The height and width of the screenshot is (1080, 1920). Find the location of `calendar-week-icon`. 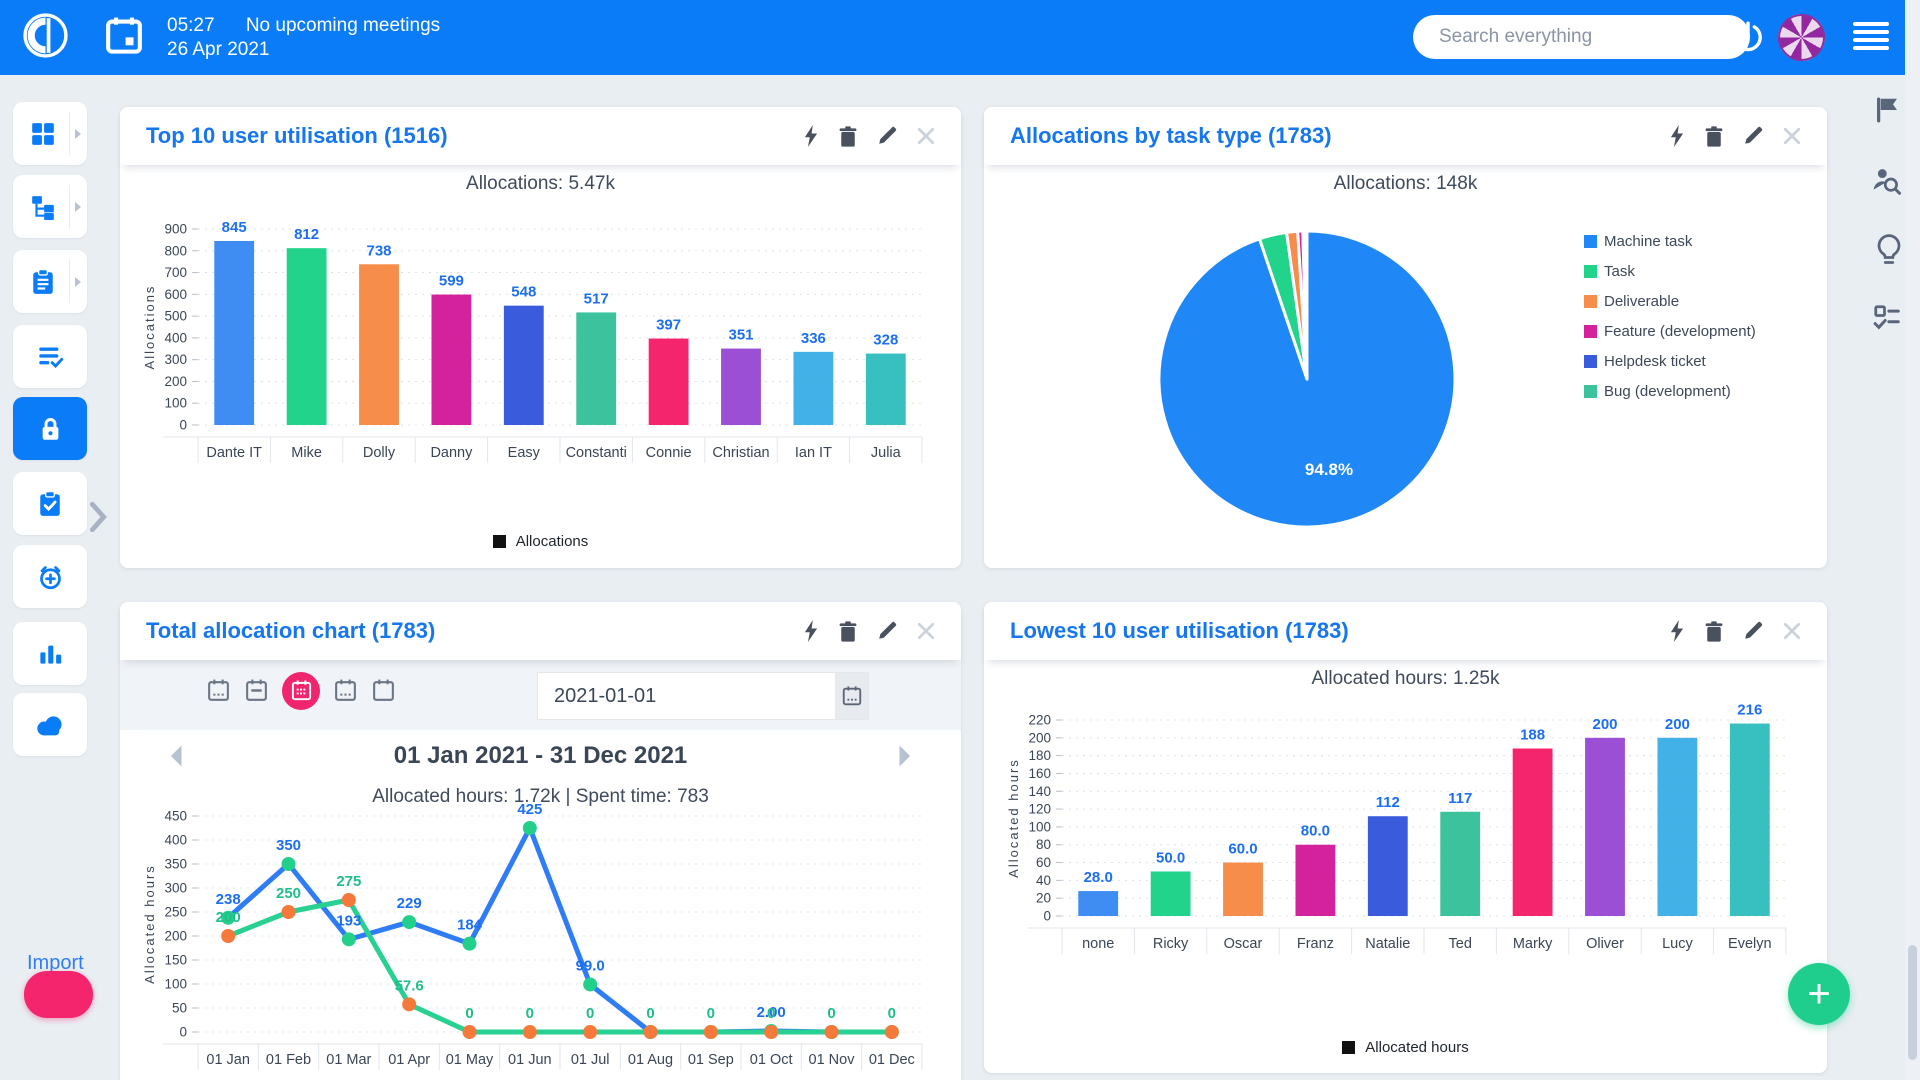

calendar-week-icon is located at coordinates (256, 691).